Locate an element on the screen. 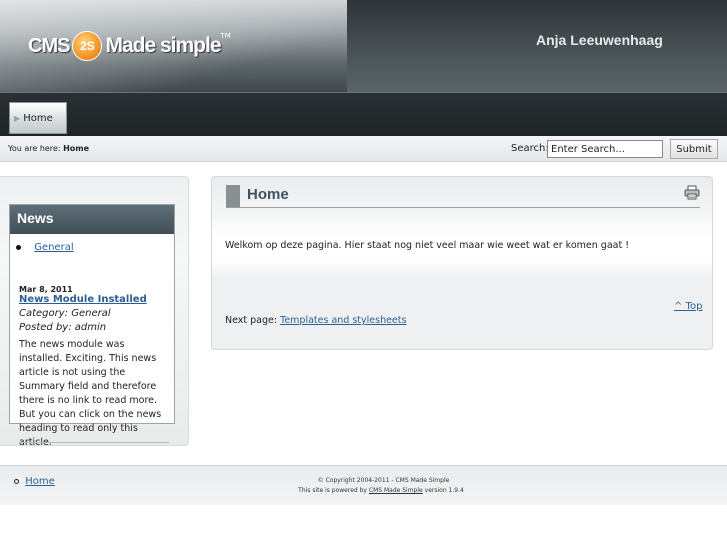 The image size is (727, 545). powered-by-prefix: This site is powered by is located at coordinates (332, 490).